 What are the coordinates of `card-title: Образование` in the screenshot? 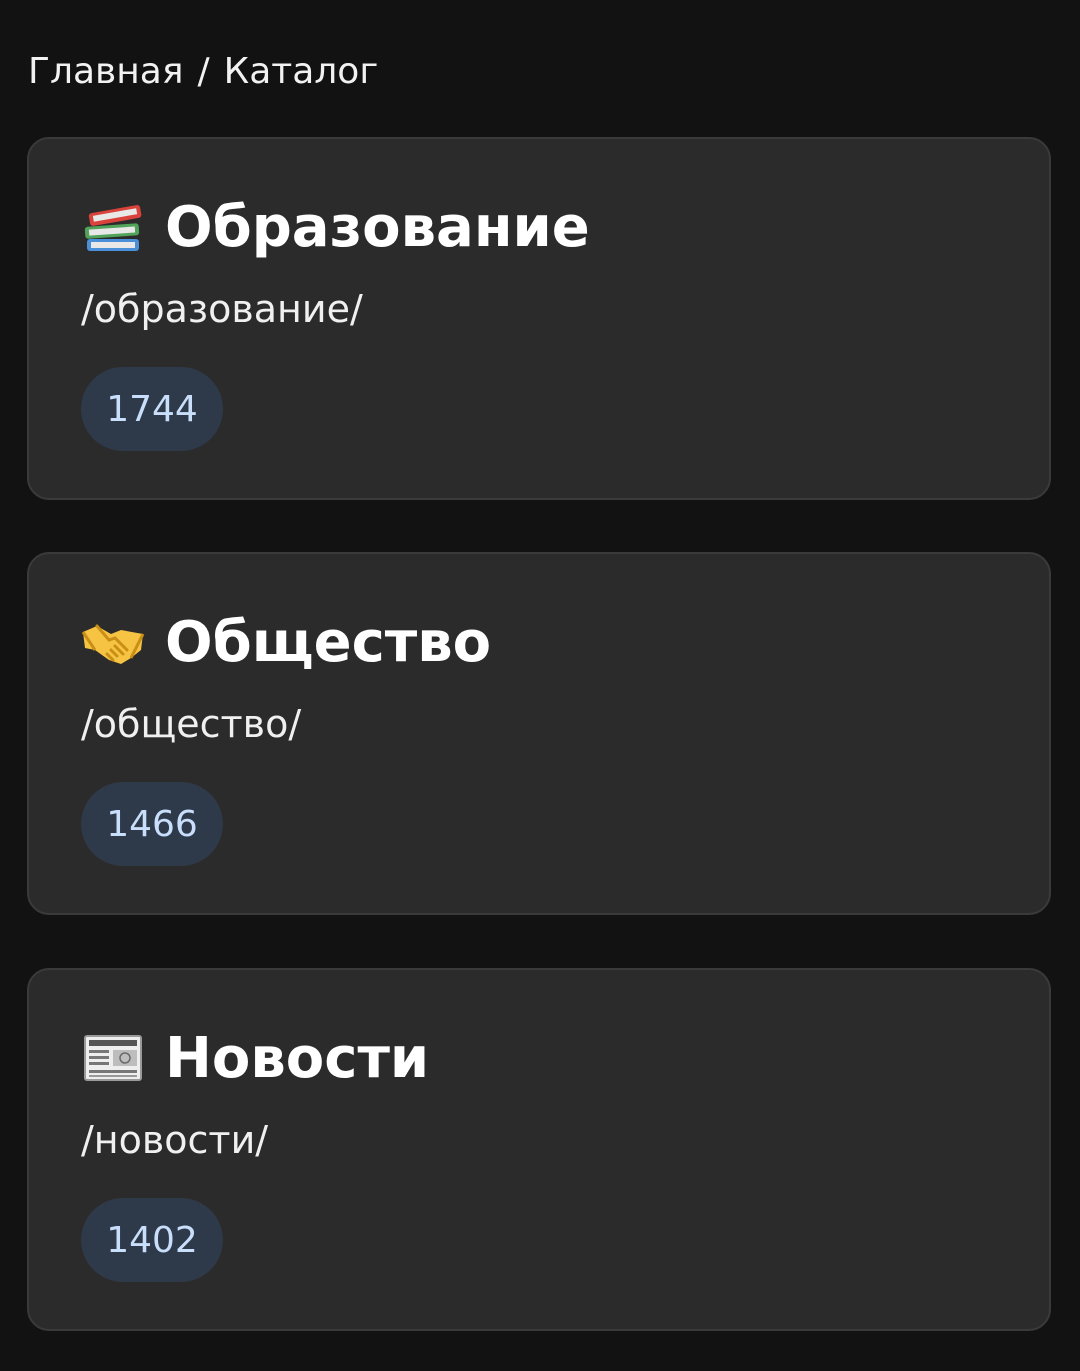 It's located at (377, 227).